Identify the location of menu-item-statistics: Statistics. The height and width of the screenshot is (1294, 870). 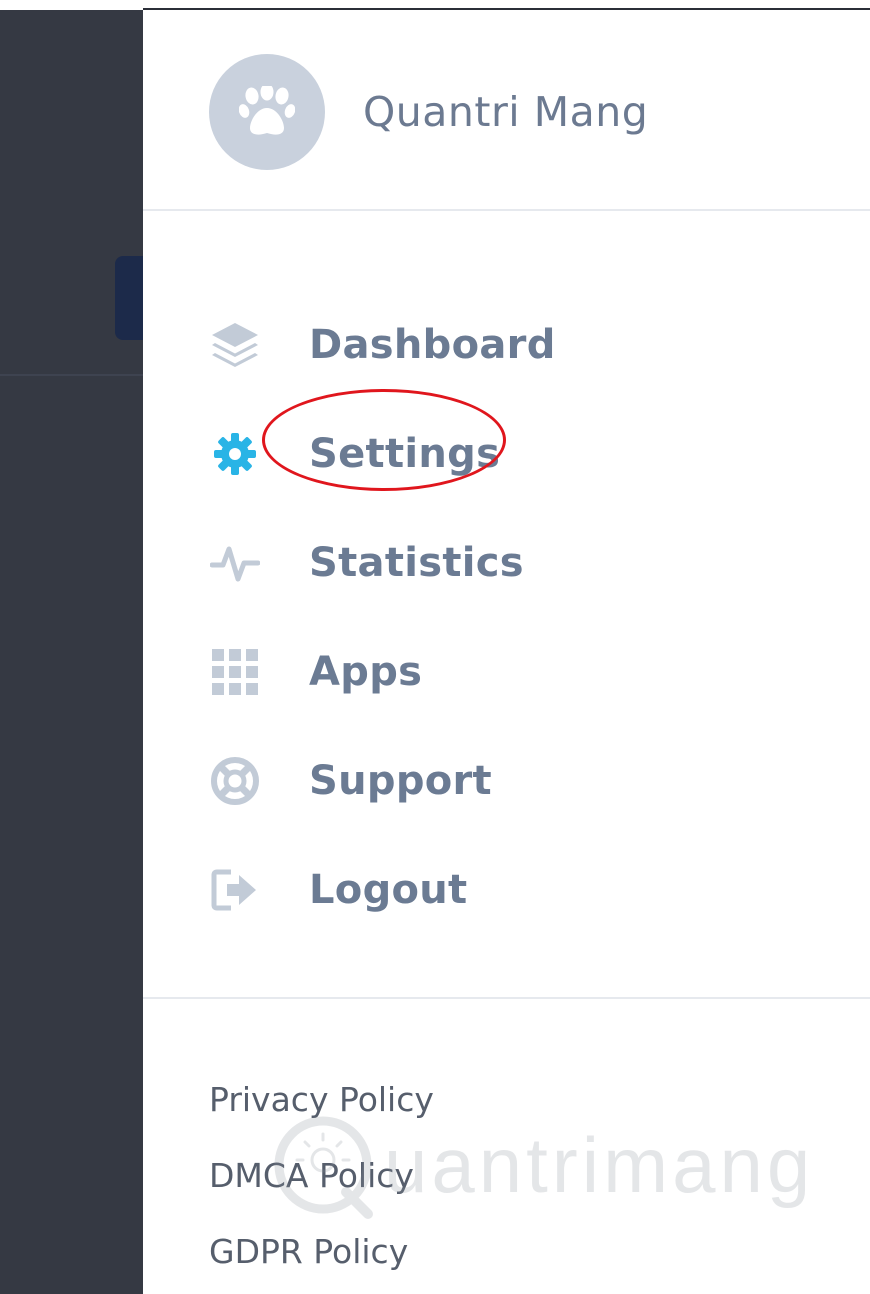
(382, 562).